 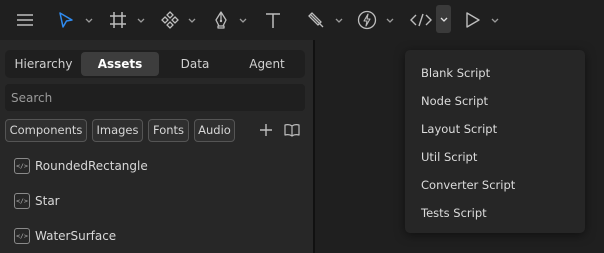 I want to click on code-dropdown-toggle, so click(x=443, y=19).